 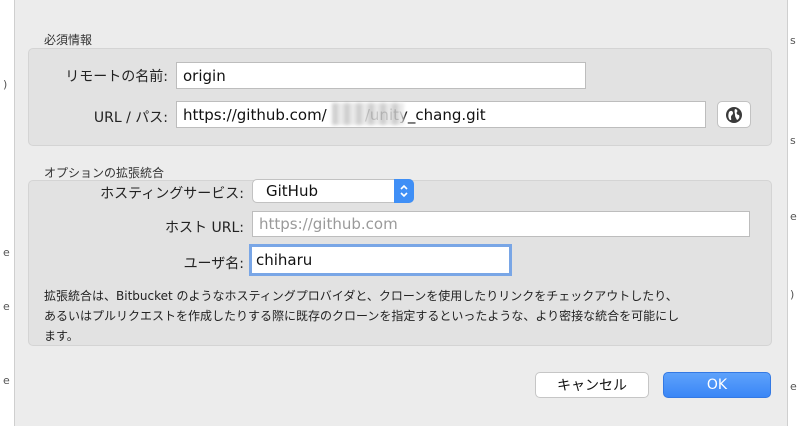 I want to click on hosting-service-select: GitHub, so click(x=333, y=191).